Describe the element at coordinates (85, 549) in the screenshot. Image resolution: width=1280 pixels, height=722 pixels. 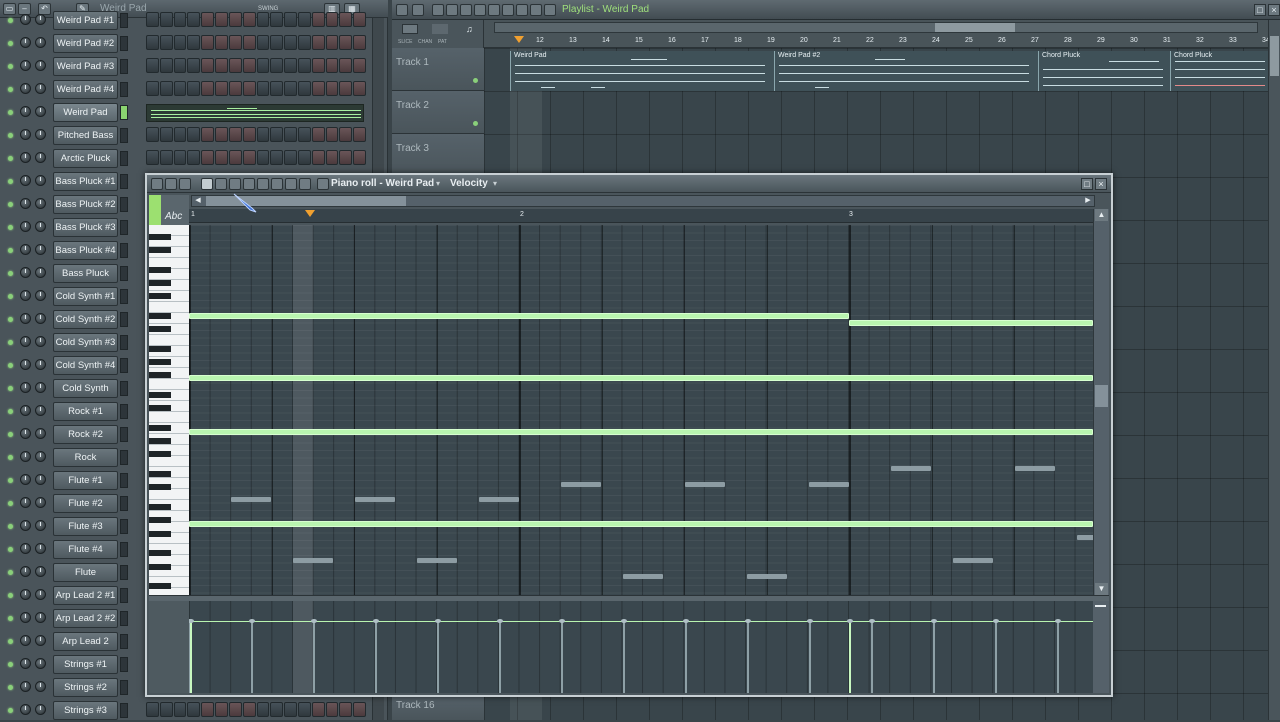
I see `channel-name-button: Flute #4` at that location.